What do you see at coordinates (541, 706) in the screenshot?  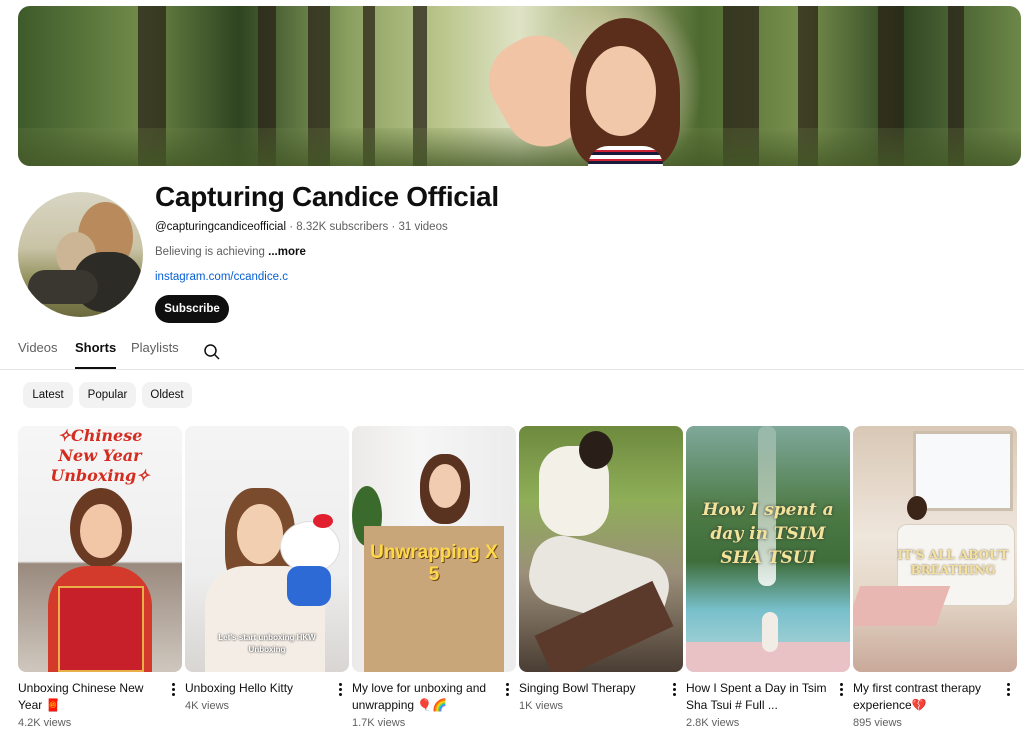 I see `short-views: 1K views` at bounding box center [541, 706].